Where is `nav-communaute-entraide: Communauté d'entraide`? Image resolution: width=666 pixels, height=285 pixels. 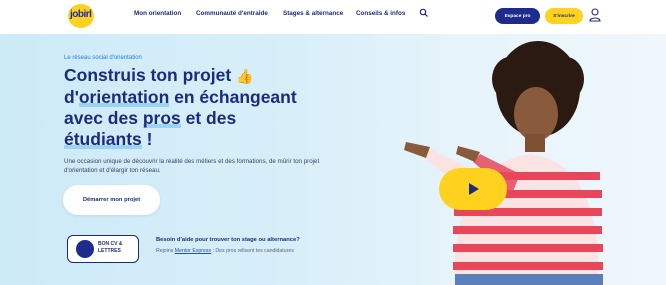 nav-communaute-entraide: Communauté d'entraide is located at coordinates (232, 13).